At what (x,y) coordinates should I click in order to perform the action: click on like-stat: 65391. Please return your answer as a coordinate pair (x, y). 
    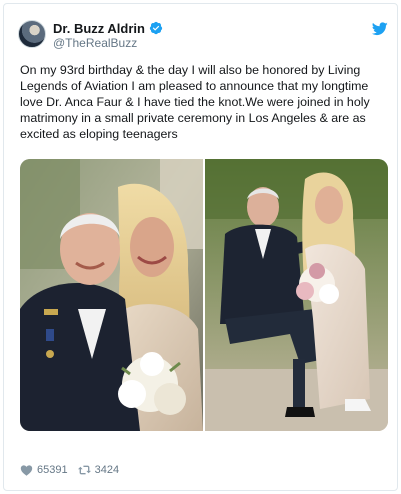
    Looking at the image, I should click on (44, 470).